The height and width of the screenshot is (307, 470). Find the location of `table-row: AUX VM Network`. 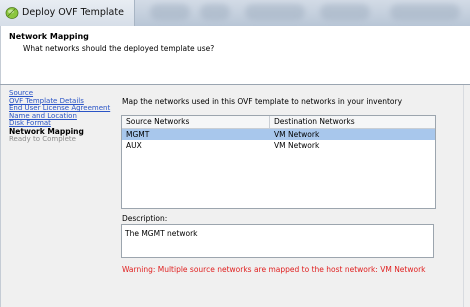

table-row: AUX VM Network is located at coordinates (278, 145).